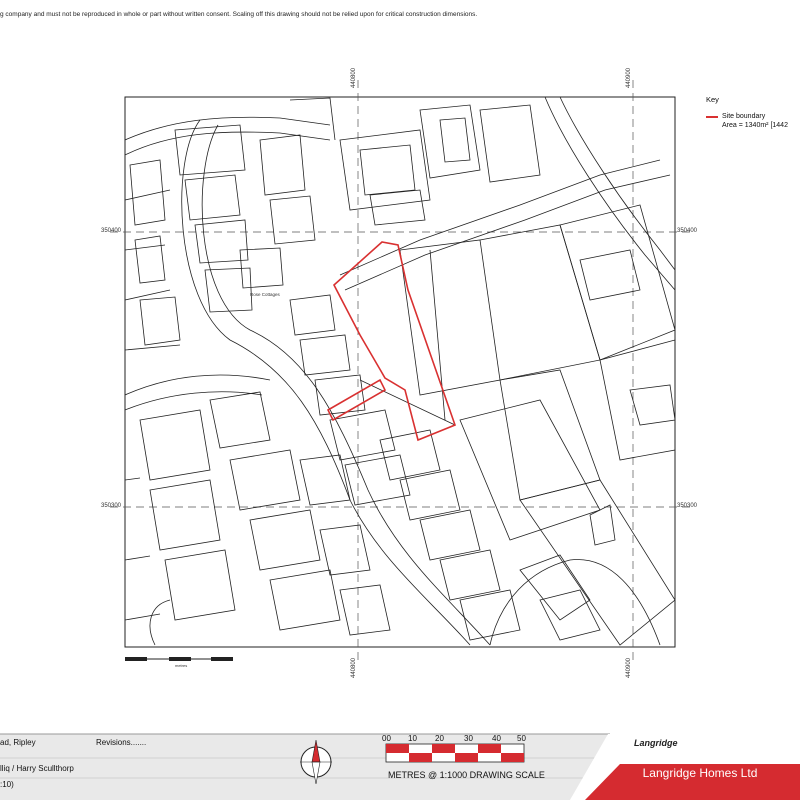  I want to click on scale-tick-10: 10, so click(412, 738).